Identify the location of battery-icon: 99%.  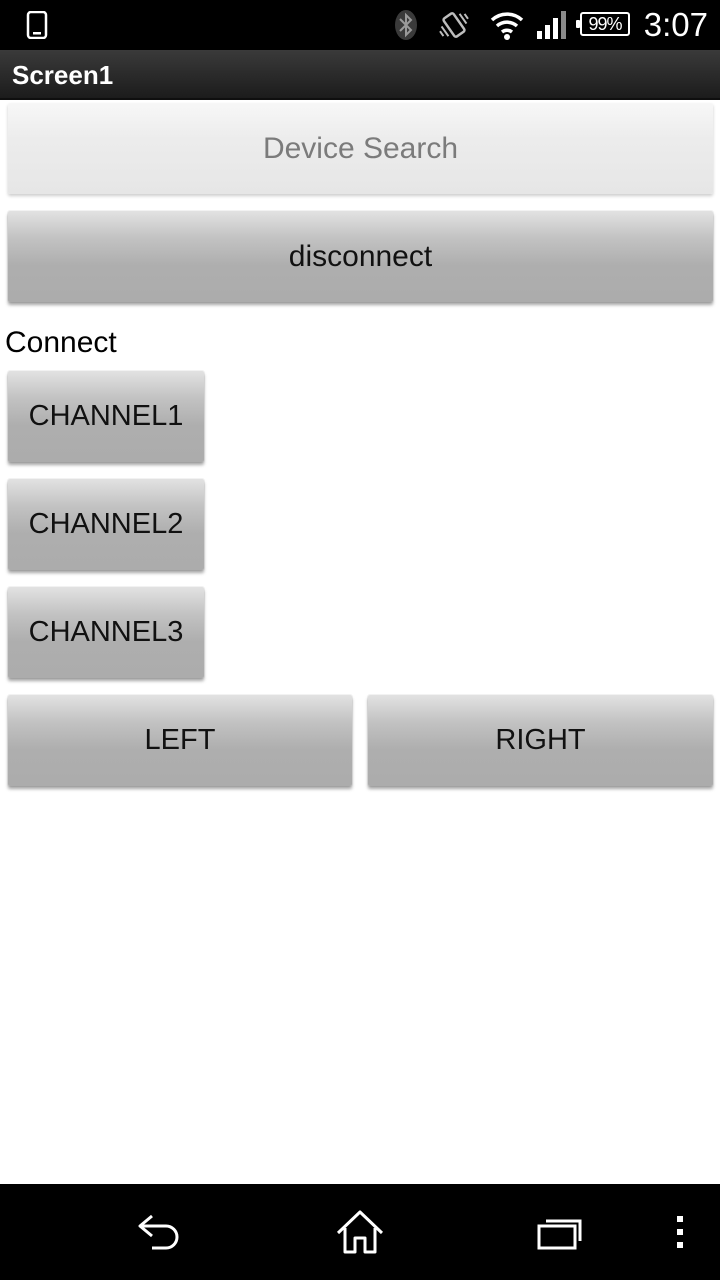
(603, 24).